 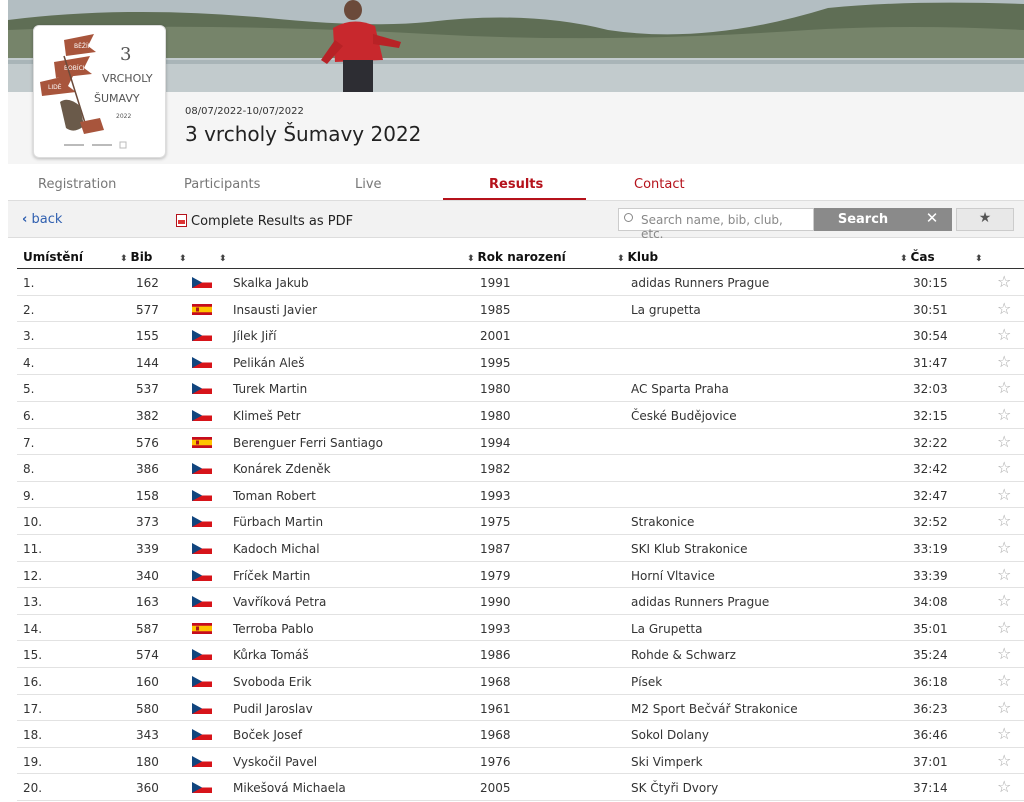 I want to click on table-row: 4. 144 Pelikán Aleš 1995 31:47 ☆, so click(x=520, y=362).